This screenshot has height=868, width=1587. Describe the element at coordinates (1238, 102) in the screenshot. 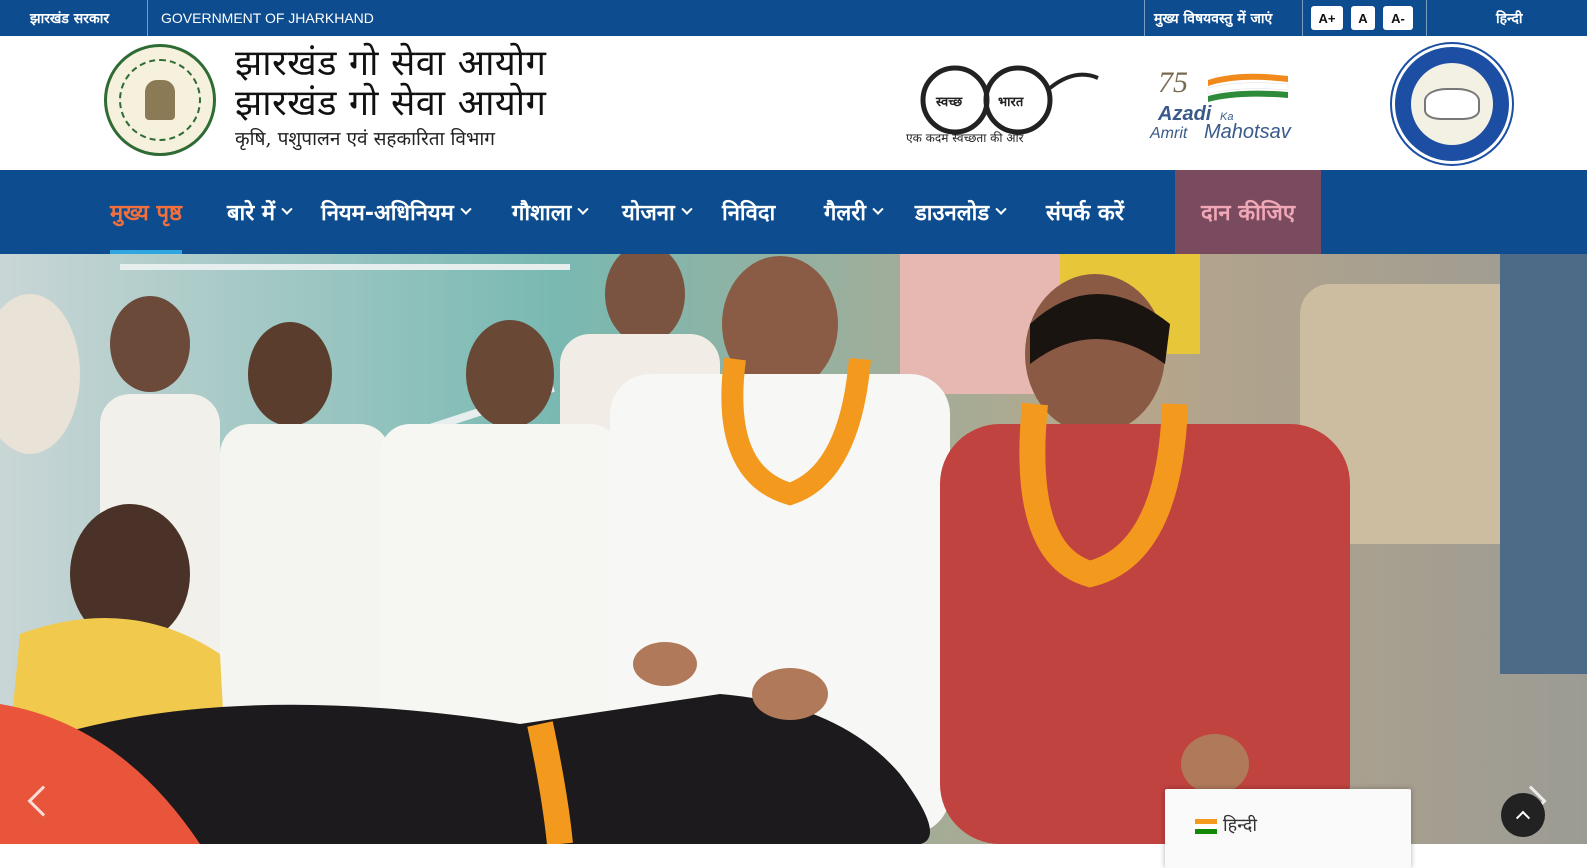

I see `azadi-ka-amrit-mahotsav-logo: 75 Azadi Ka Amrit Mahotsav` at that location.